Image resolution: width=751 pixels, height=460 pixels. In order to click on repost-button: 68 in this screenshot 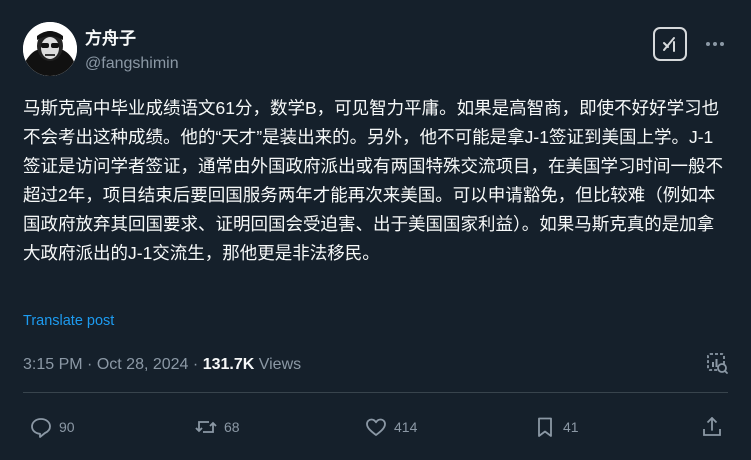, I will do `click(217, 427)`.